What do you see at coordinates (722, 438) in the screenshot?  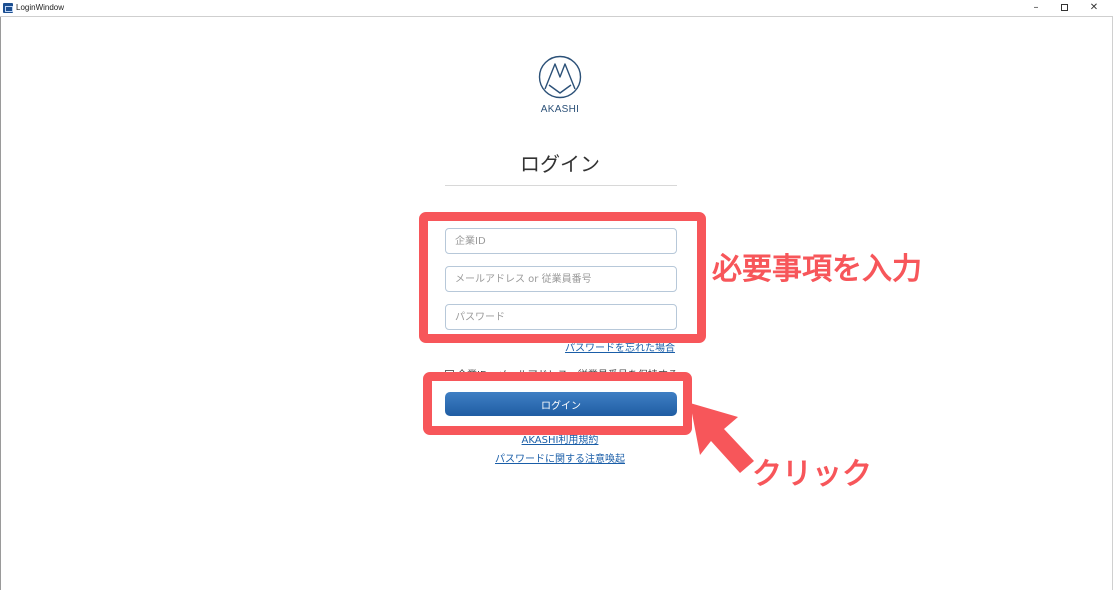 I see `pointer-arrow-icon` at bounding box center [722, 438].